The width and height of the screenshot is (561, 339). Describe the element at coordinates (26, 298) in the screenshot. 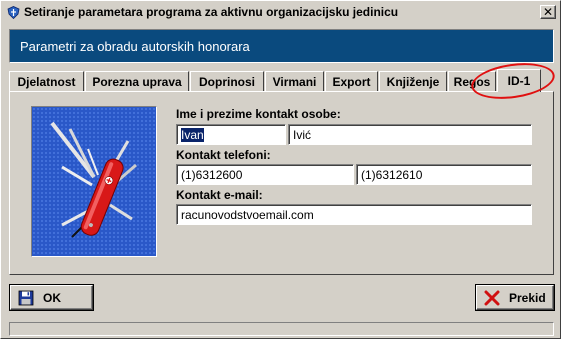

I see `floppy-disk-icon` at that location.